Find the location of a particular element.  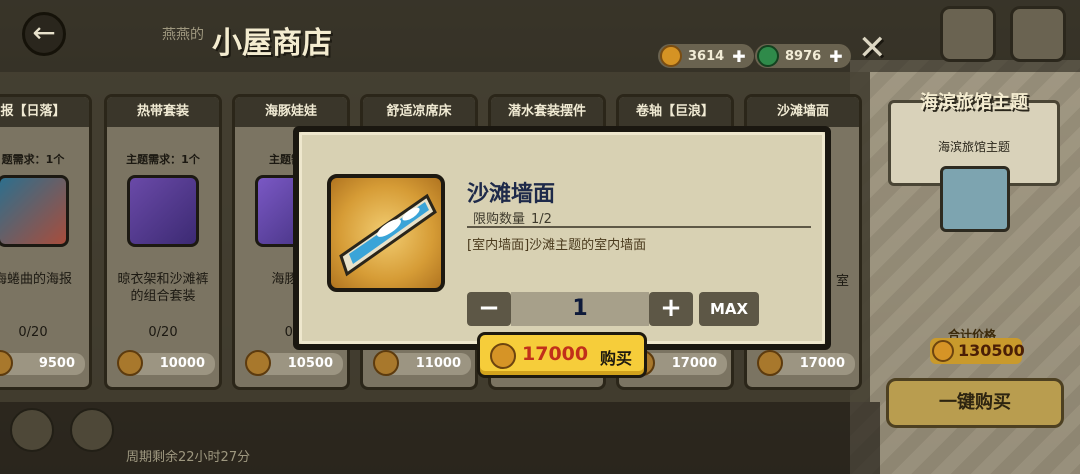

card-price: 10500 is located at coordinates (294, 363).